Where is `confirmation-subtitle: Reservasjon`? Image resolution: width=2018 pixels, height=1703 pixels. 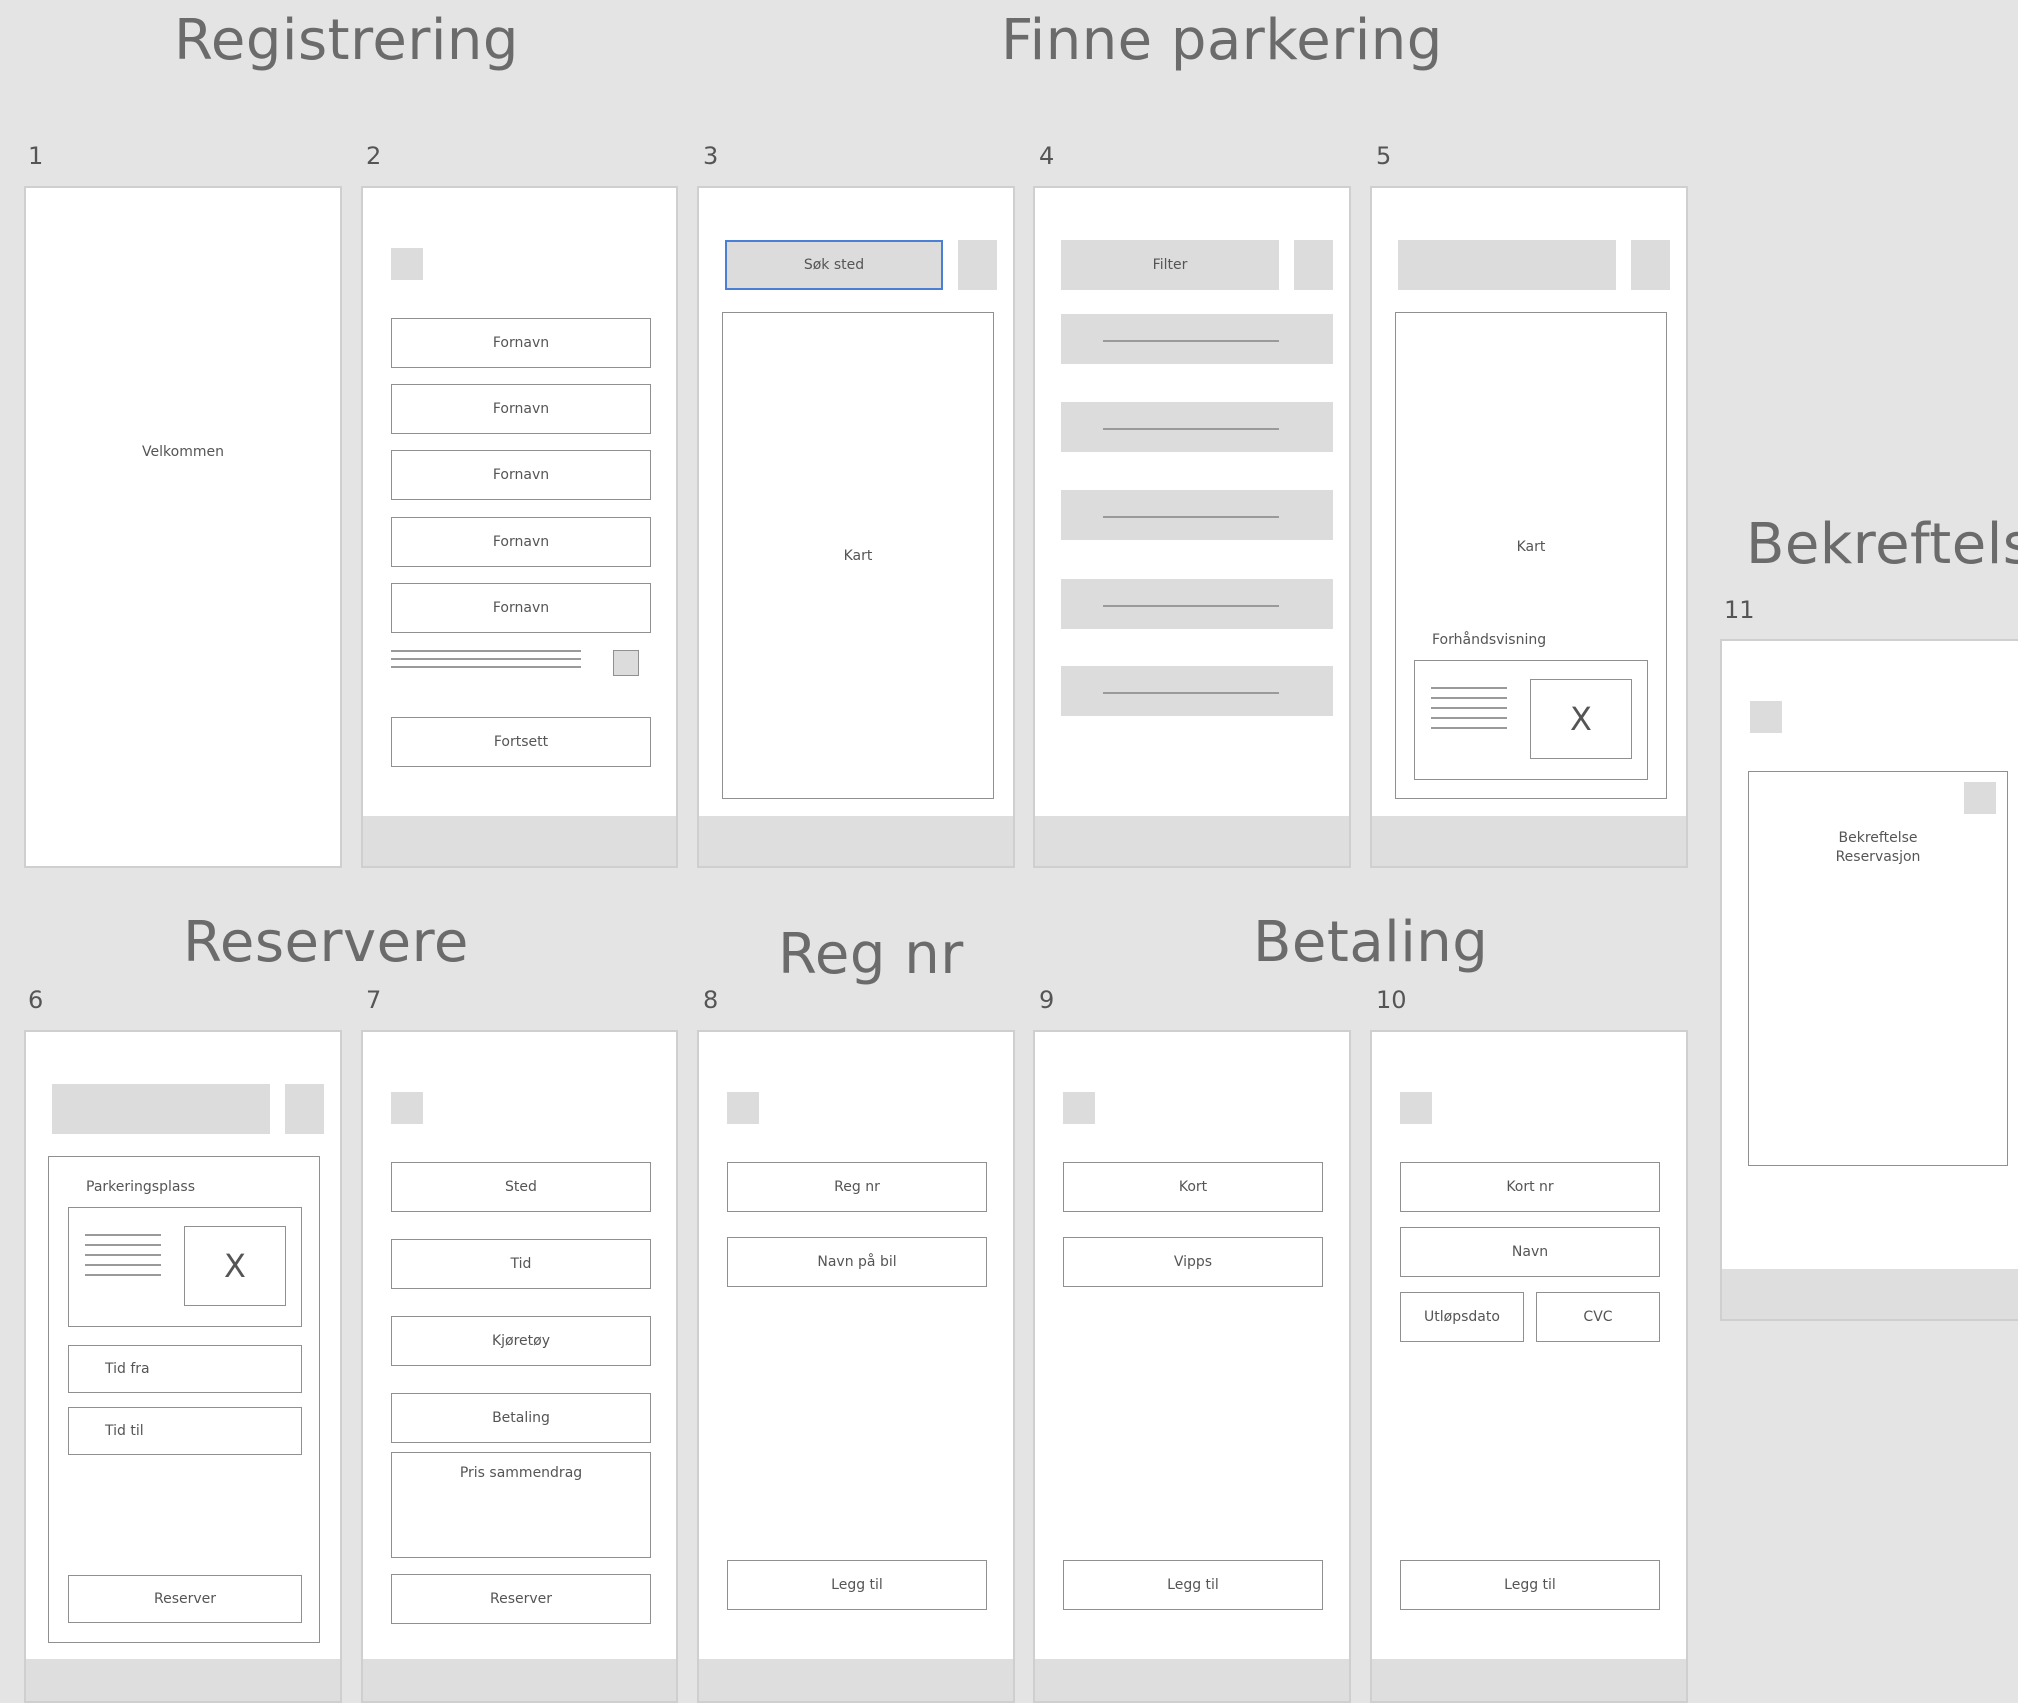 confirmation-subtitle: Reservasjon is located at coordinates (1878, 857).